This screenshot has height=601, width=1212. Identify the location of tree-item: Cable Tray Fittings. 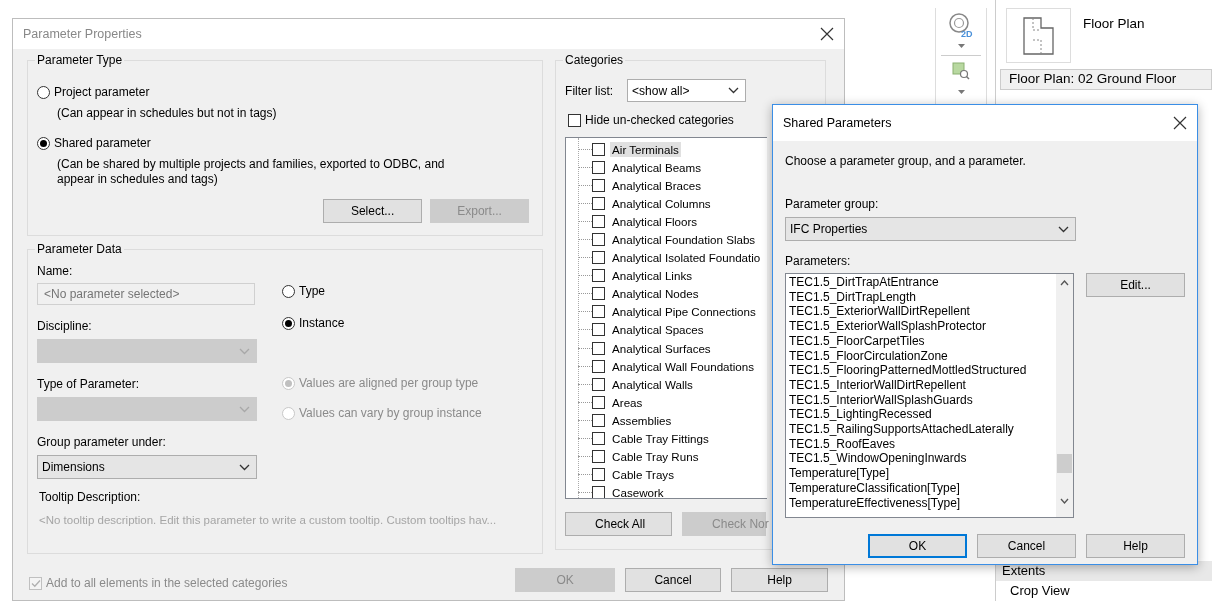
(660, 439).